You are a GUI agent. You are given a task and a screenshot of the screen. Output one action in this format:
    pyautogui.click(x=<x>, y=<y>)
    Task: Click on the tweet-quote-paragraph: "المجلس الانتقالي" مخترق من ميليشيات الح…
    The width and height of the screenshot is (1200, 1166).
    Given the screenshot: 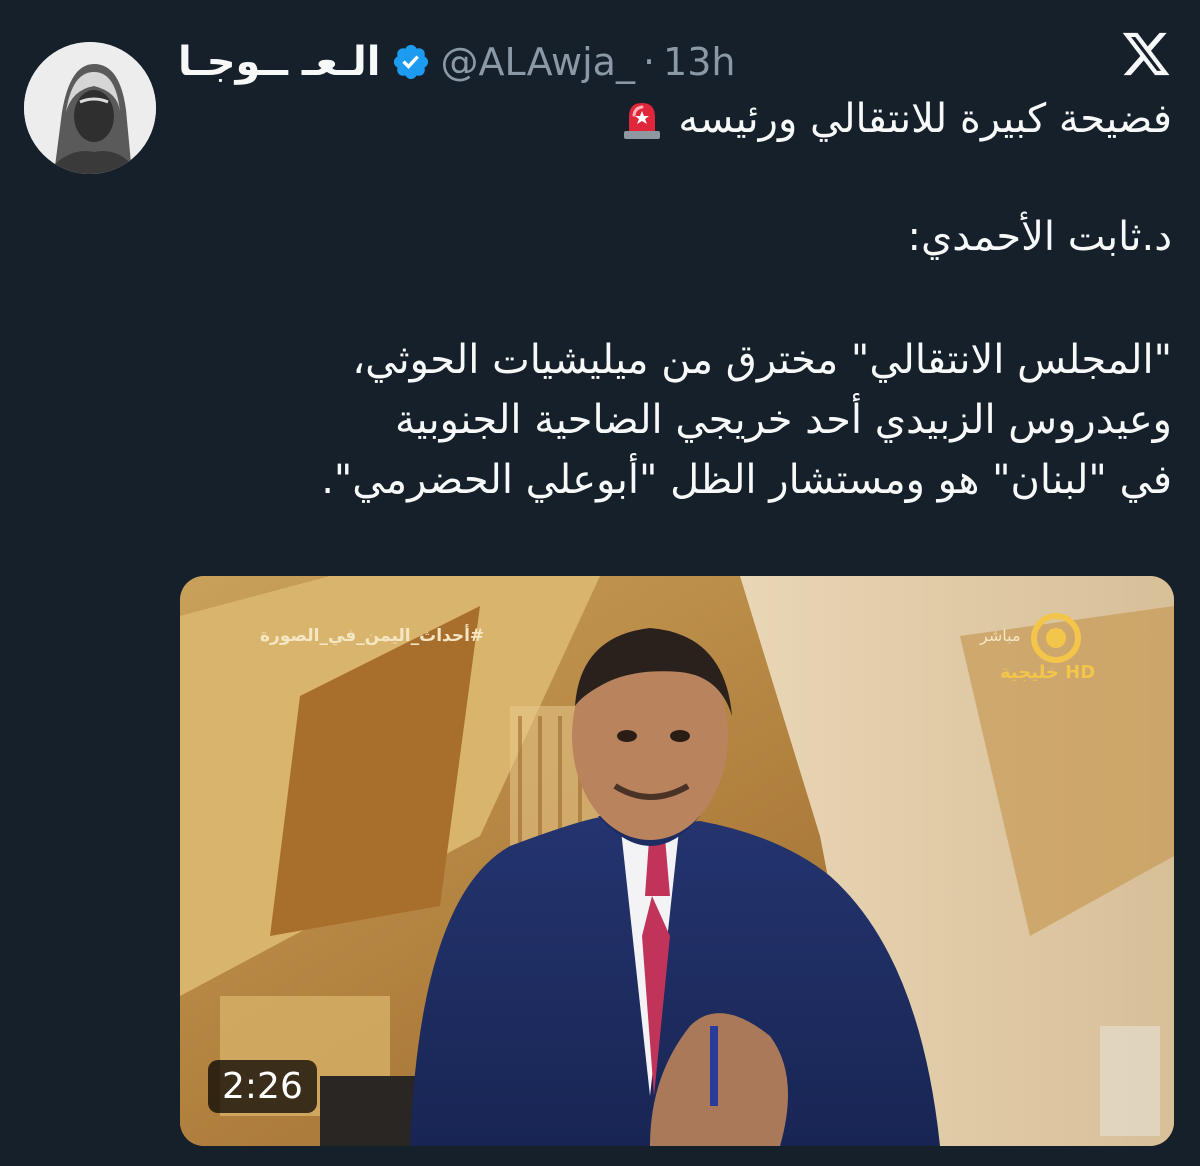 What is the action you would take?
    pyautogui.click(x=746, y=420)
    